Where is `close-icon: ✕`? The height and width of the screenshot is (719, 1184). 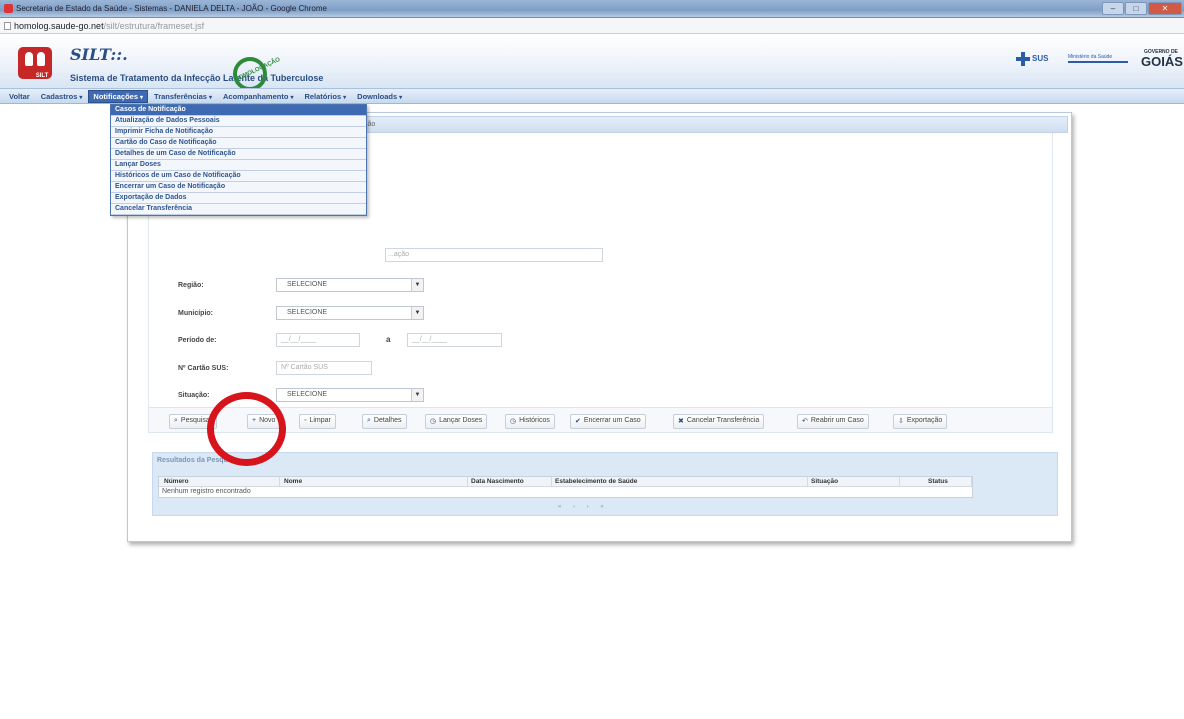 close-icon: ✕ is located at coordinates (1165, 8).